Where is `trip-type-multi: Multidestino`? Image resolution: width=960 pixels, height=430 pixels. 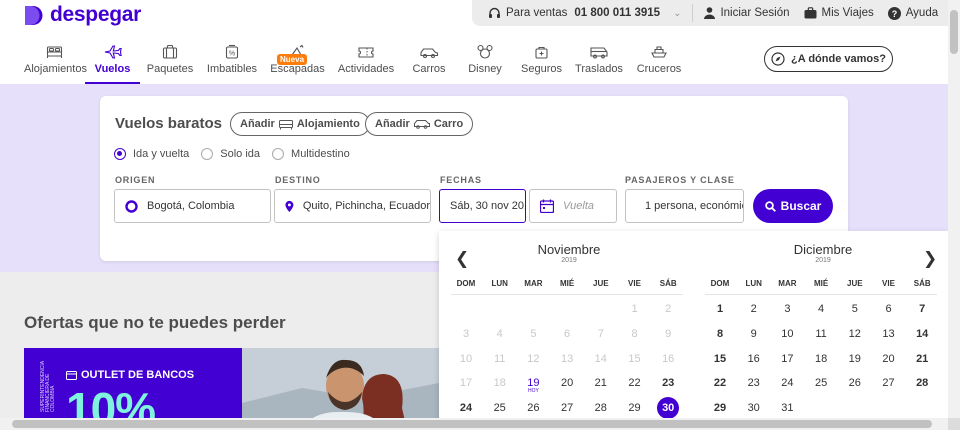
trip-type-multi: Multidestino is located at coordinates (311, 154).